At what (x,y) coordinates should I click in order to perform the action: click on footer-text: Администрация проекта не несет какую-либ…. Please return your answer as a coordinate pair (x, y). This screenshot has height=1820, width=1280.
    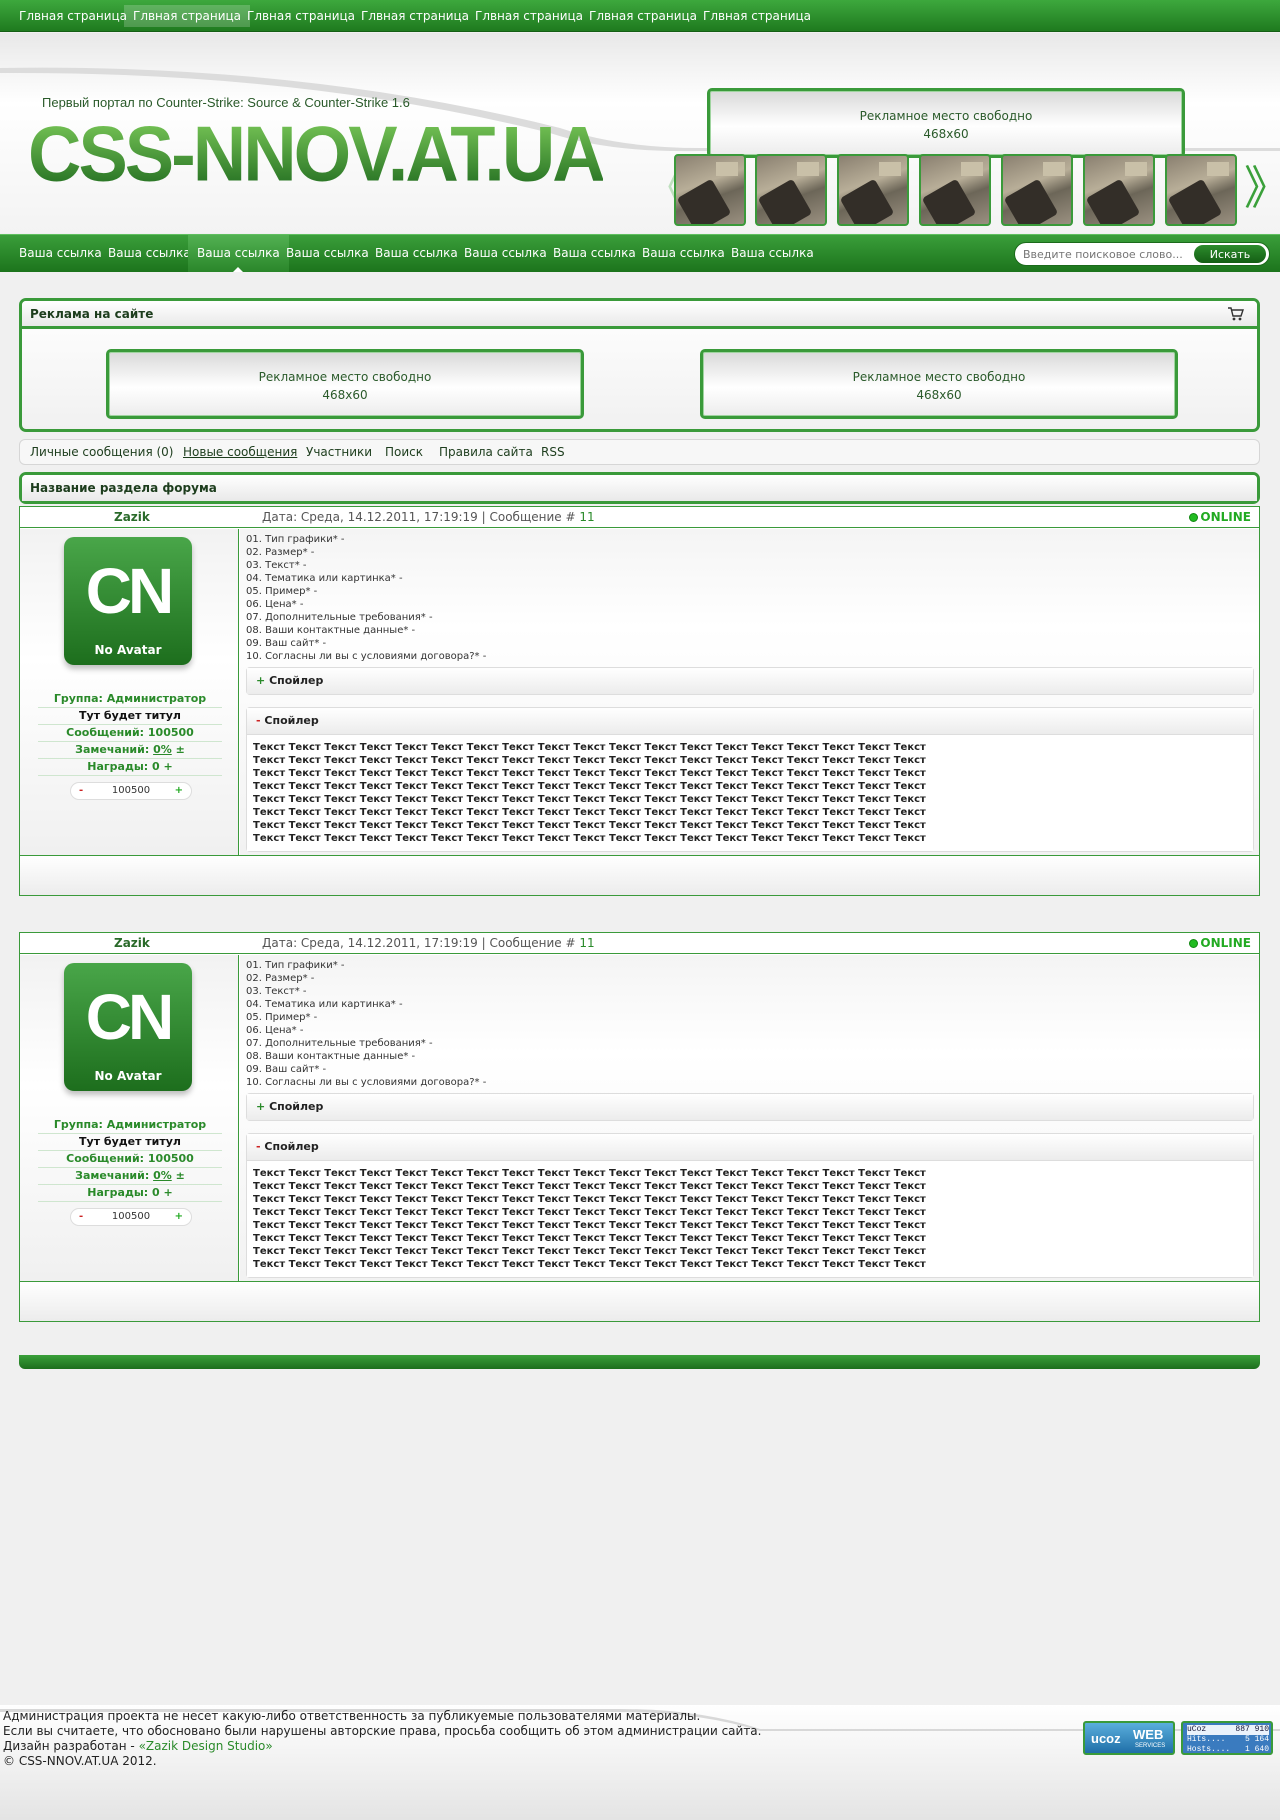
    Looking at the image, I should click on (382, 1739).